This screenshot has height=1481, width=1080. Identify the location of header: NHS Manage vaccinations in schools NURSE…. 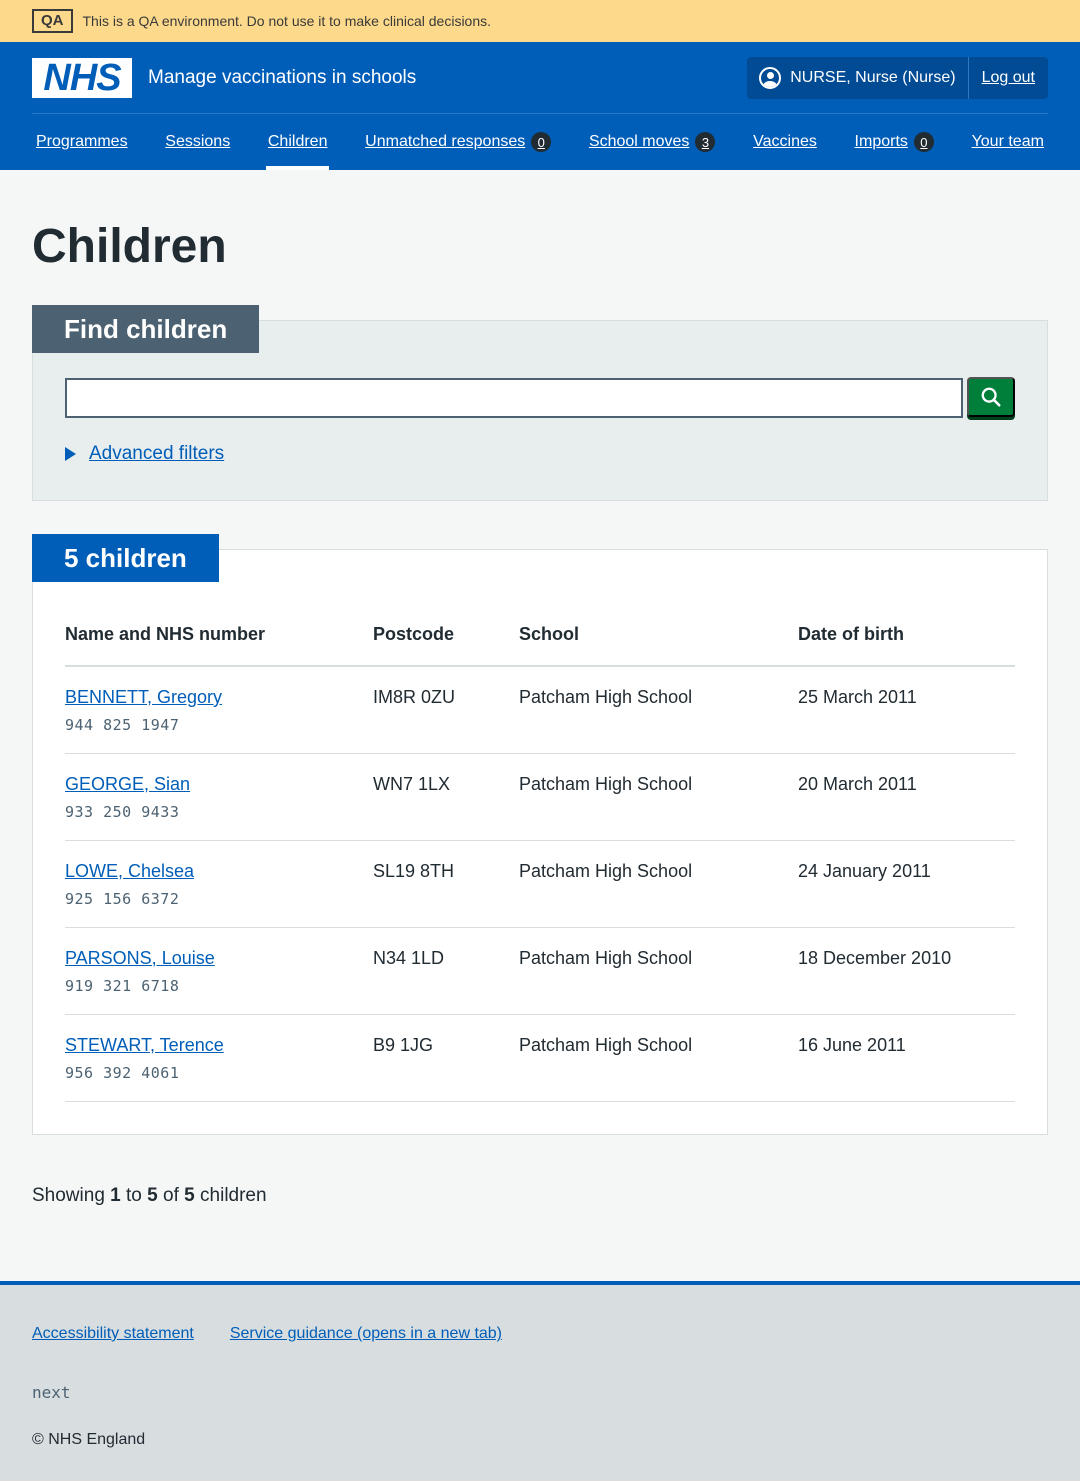
(540, 106).